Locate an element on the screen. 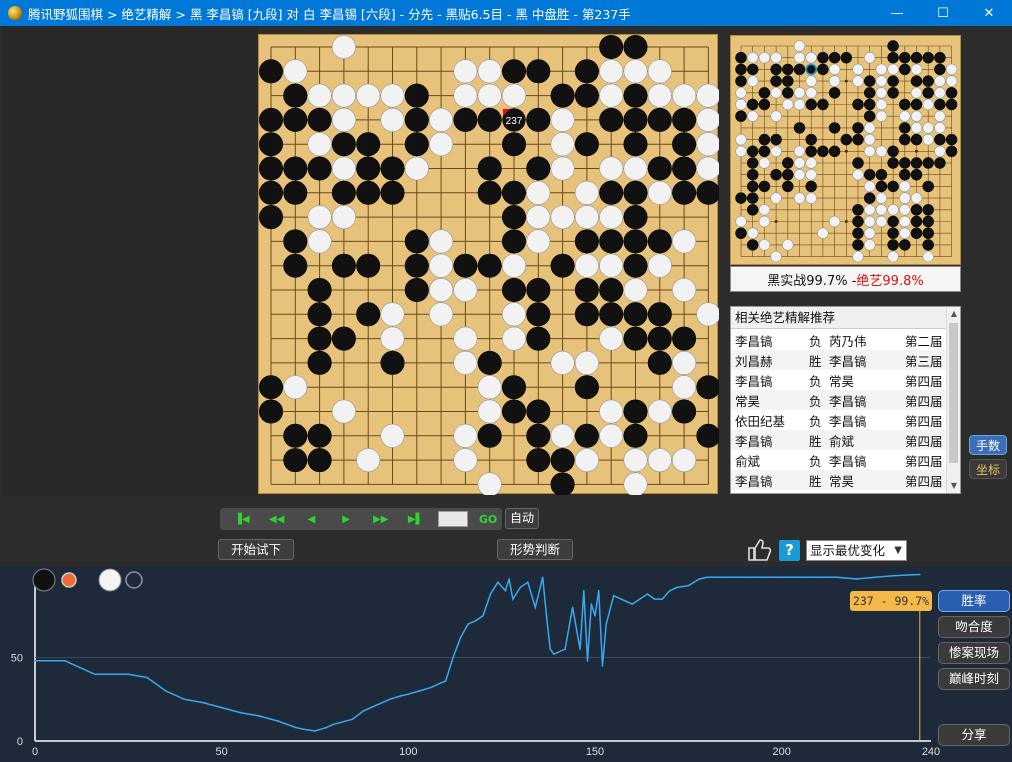  white-player: 常昊 is located at coordinates (842, 381).